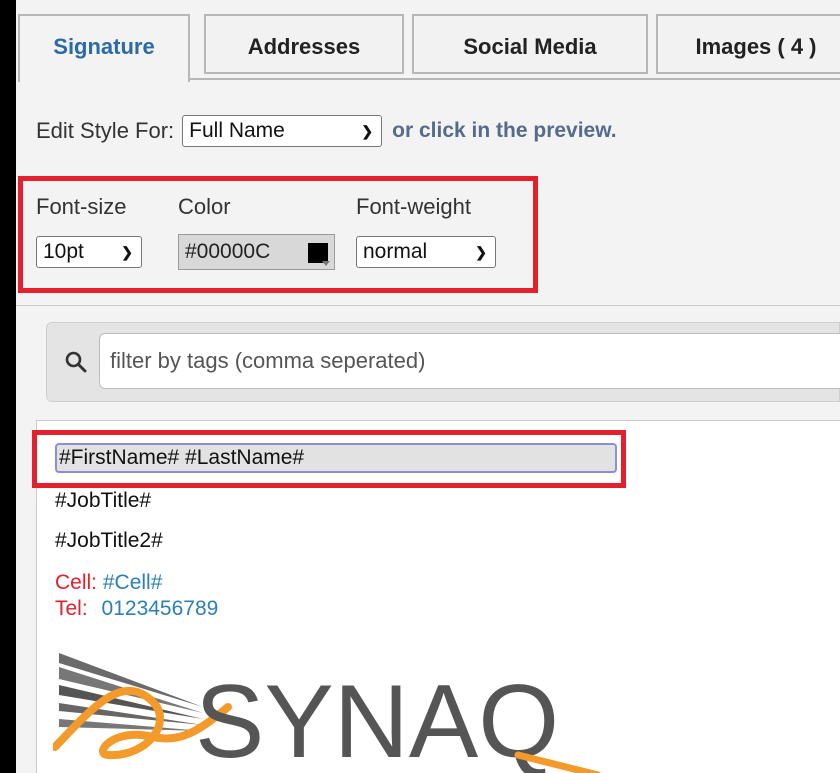  Describe the element at coordinates (268, 360) in the screenshot. I see `tag-filter-placeholder: filter by tags (comma seperated)` at that location.